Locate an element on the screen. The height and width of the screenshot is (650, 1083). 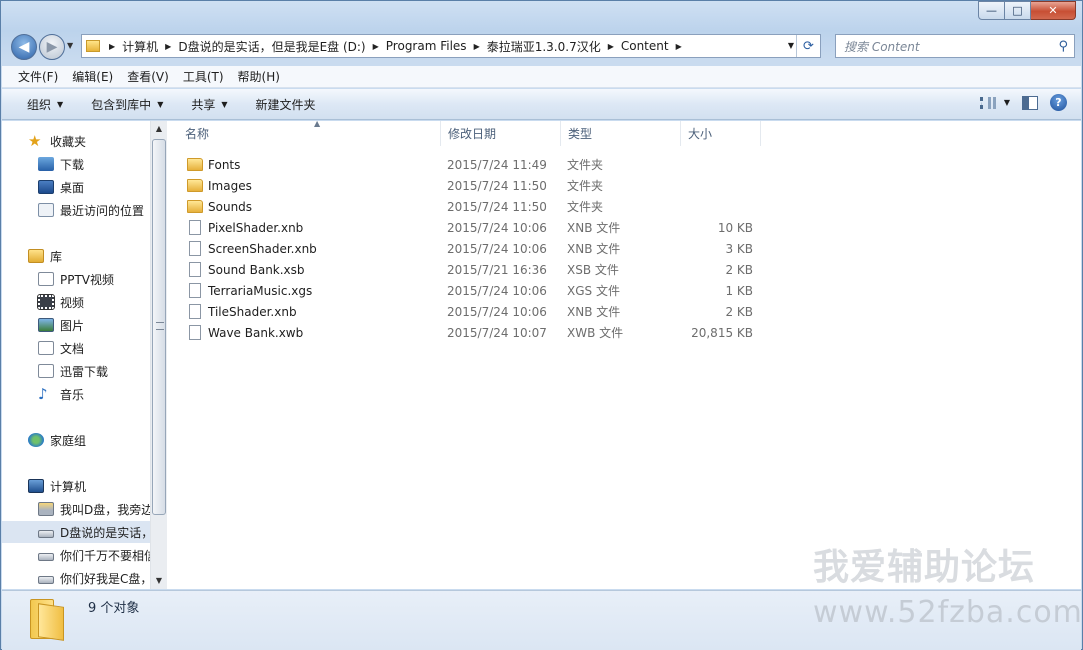
star-icon: ★ is located at coordinates (35, 140).